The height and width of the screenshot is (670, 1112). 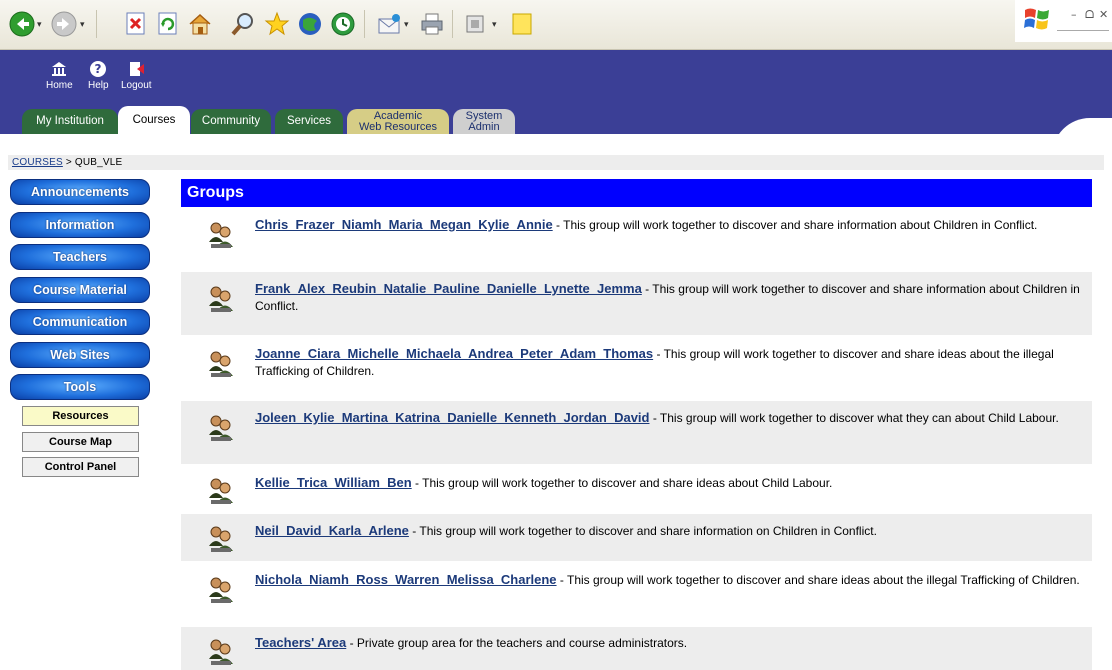 I want to click on group-link: Teachers' Area, so click(x=300, y=642).